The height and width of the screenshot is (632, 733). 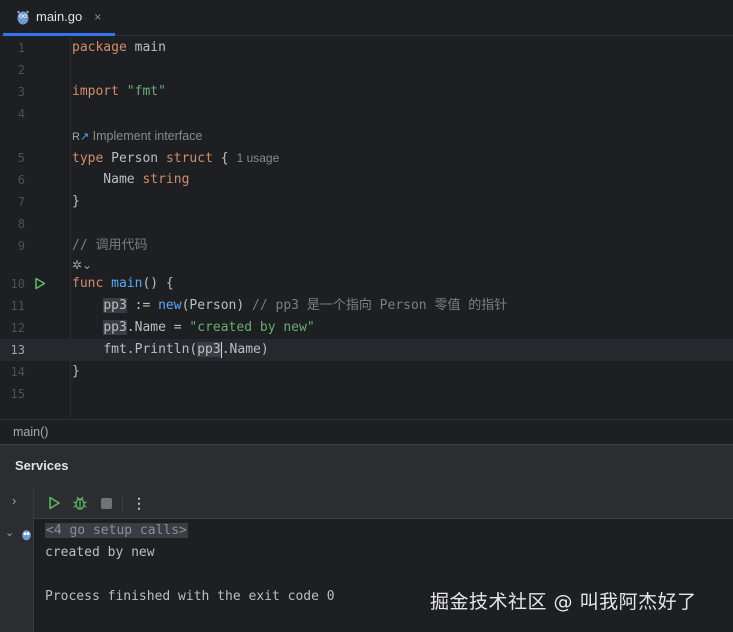 What do you see at coordinates (258, 158) in the screenshot?
I see `usage-hint: 1 usage` at bounding box center [258, 158].